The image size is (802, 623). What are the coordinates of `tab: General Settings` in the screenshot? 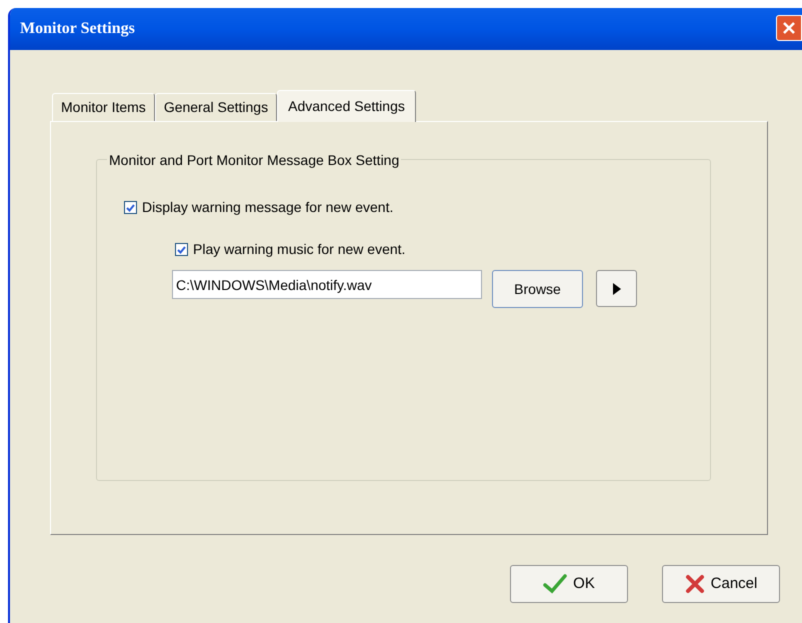 It's located at (216, 107).